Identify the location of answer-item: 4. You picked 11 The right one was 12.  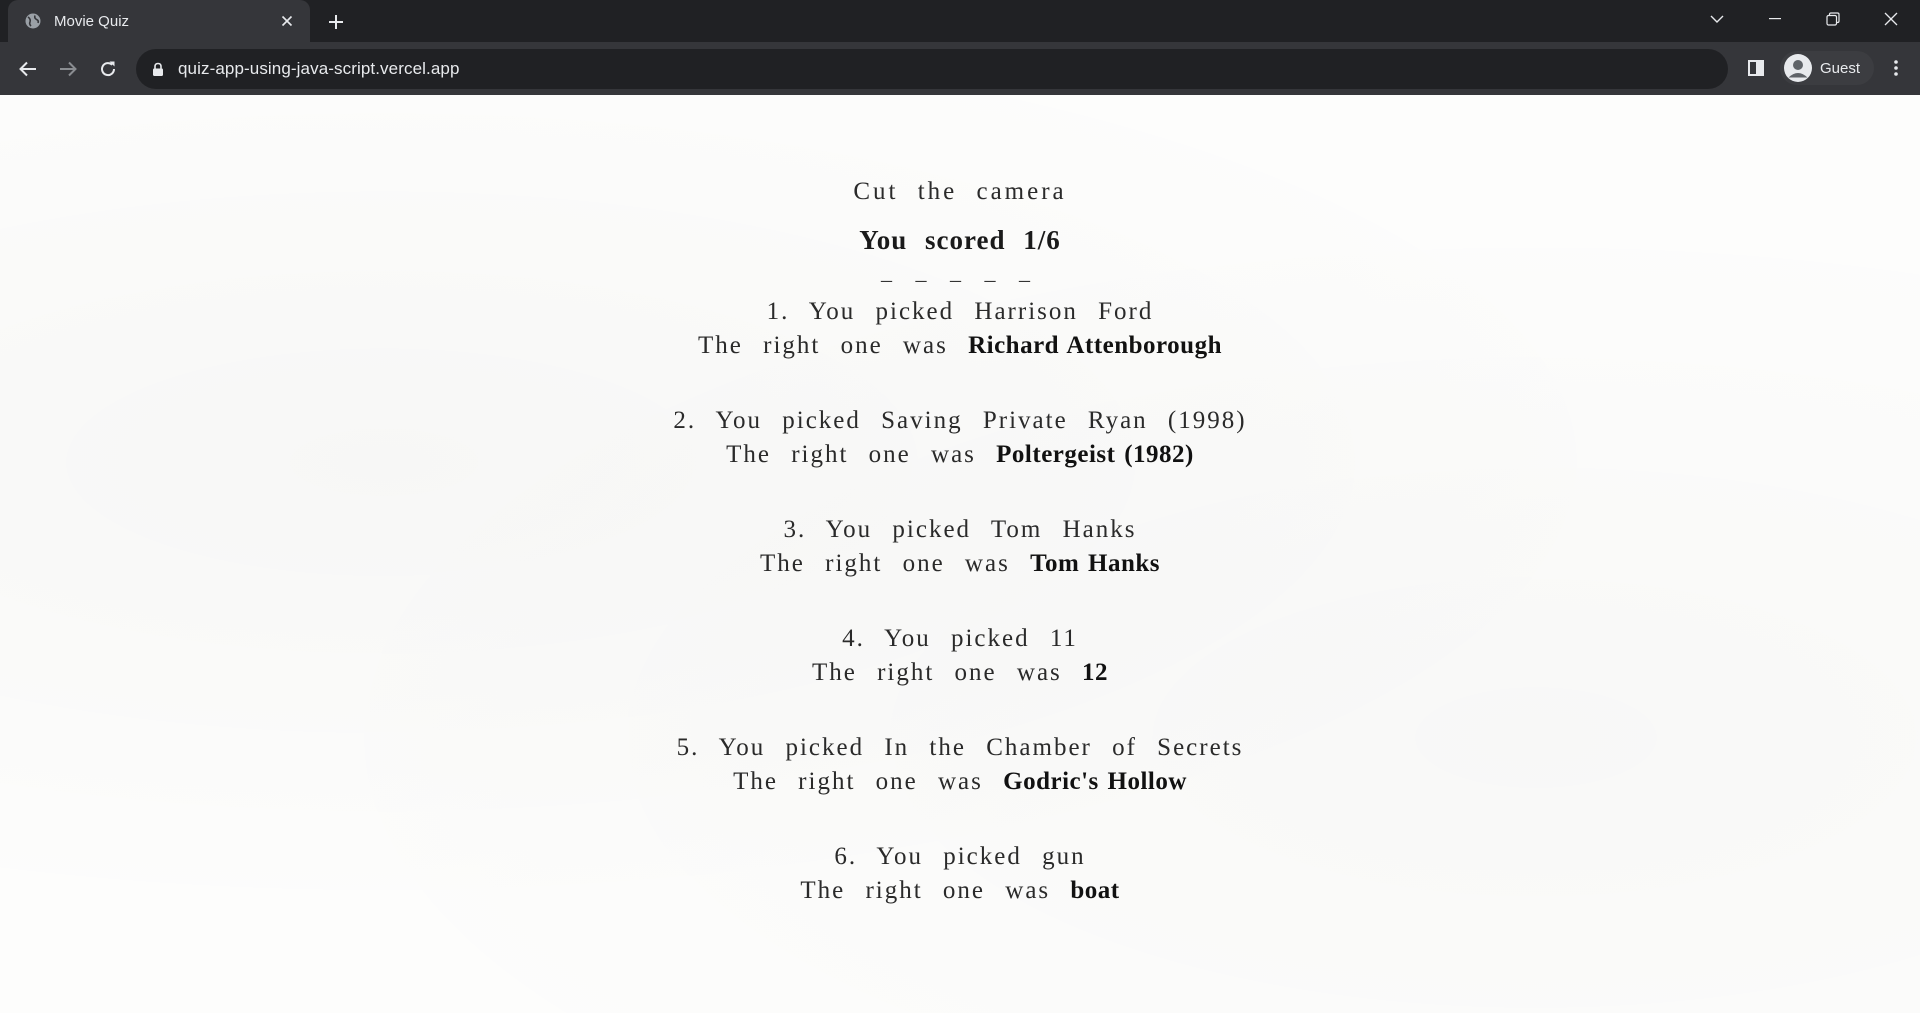
(960, 670).